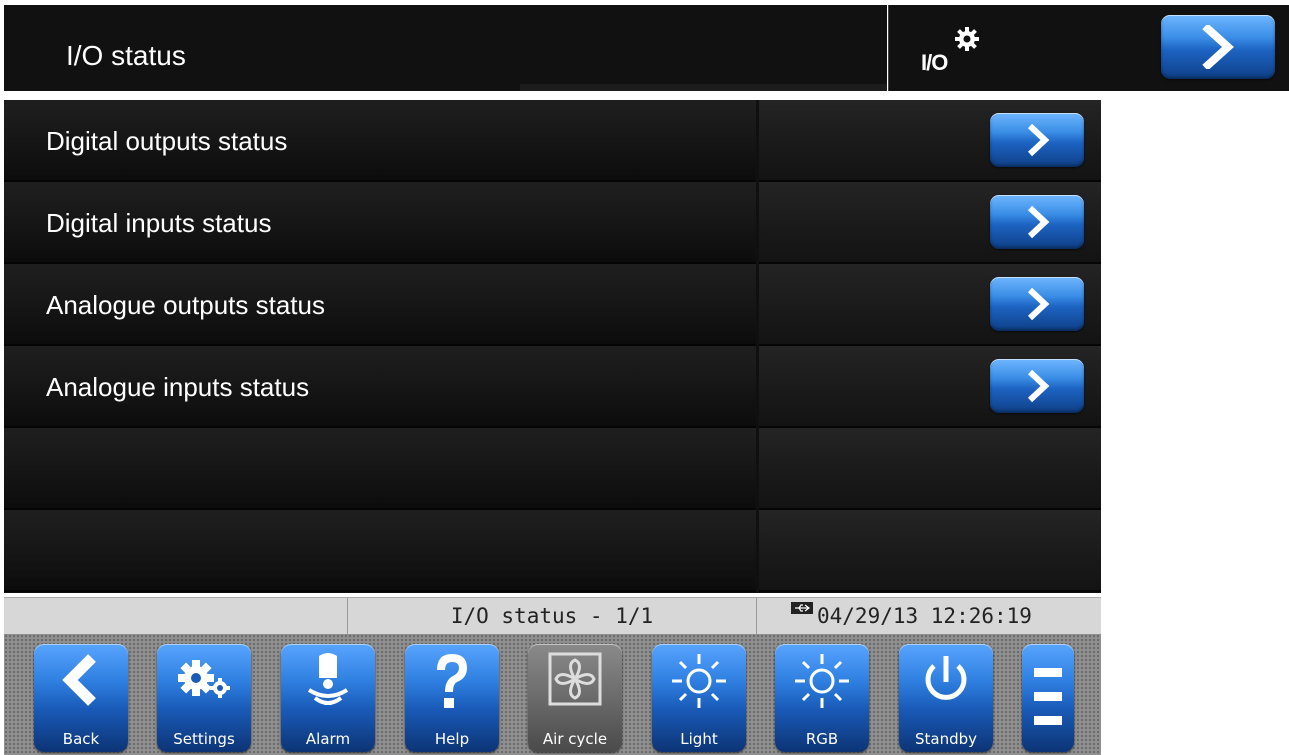 This screenshot has width=1289, height=755. What do you see at coordinates (802, 608) in the screenshot?
I see `usb-icon` at bounding box center [802, 608].